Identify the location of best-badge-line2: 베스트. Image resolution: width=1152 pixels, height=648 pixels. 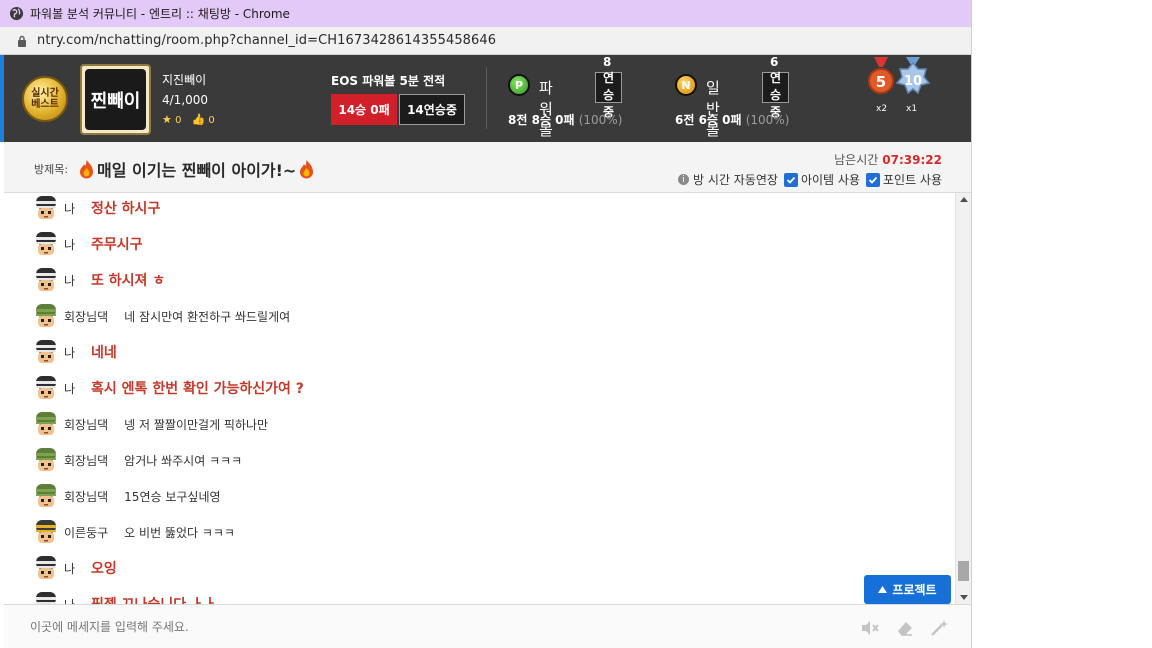
(45, 104).